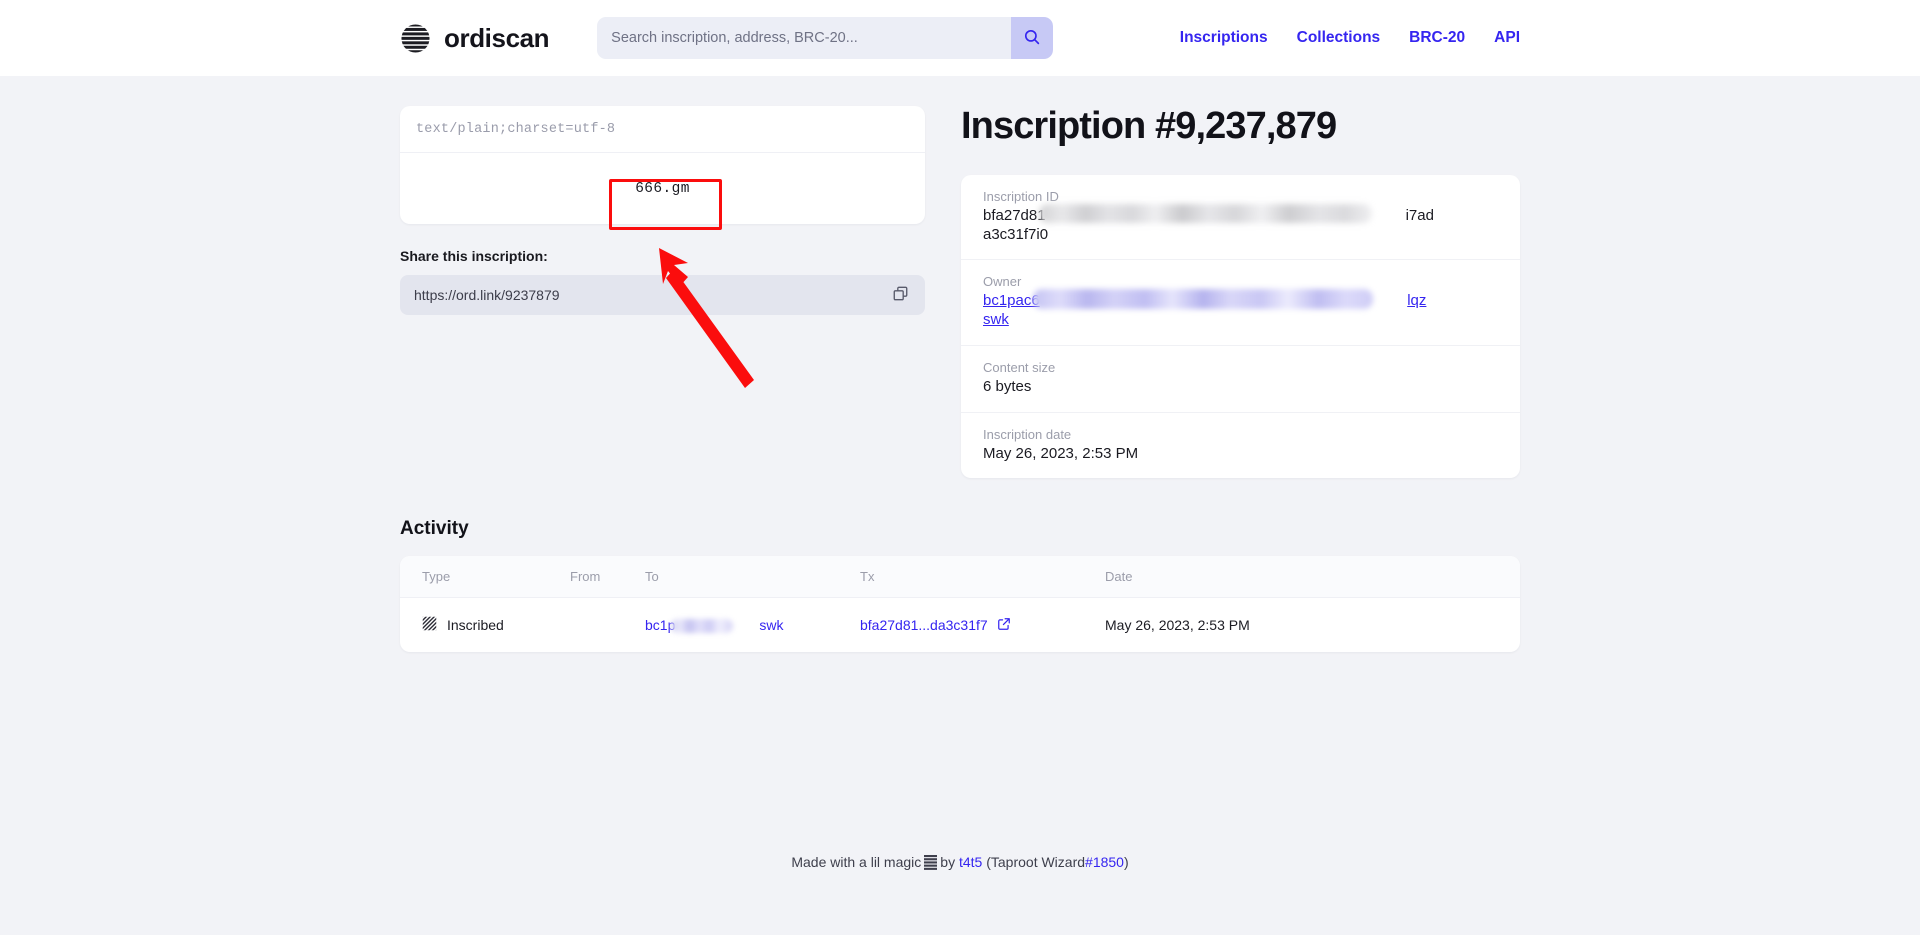 The width and height of the screenshot is (1920, 935). What do you see at coordinates (1021, 196) in the screenshot?
I see `detail-label-inscription-id: Inscription ID` at bounding box center [1021, 196].